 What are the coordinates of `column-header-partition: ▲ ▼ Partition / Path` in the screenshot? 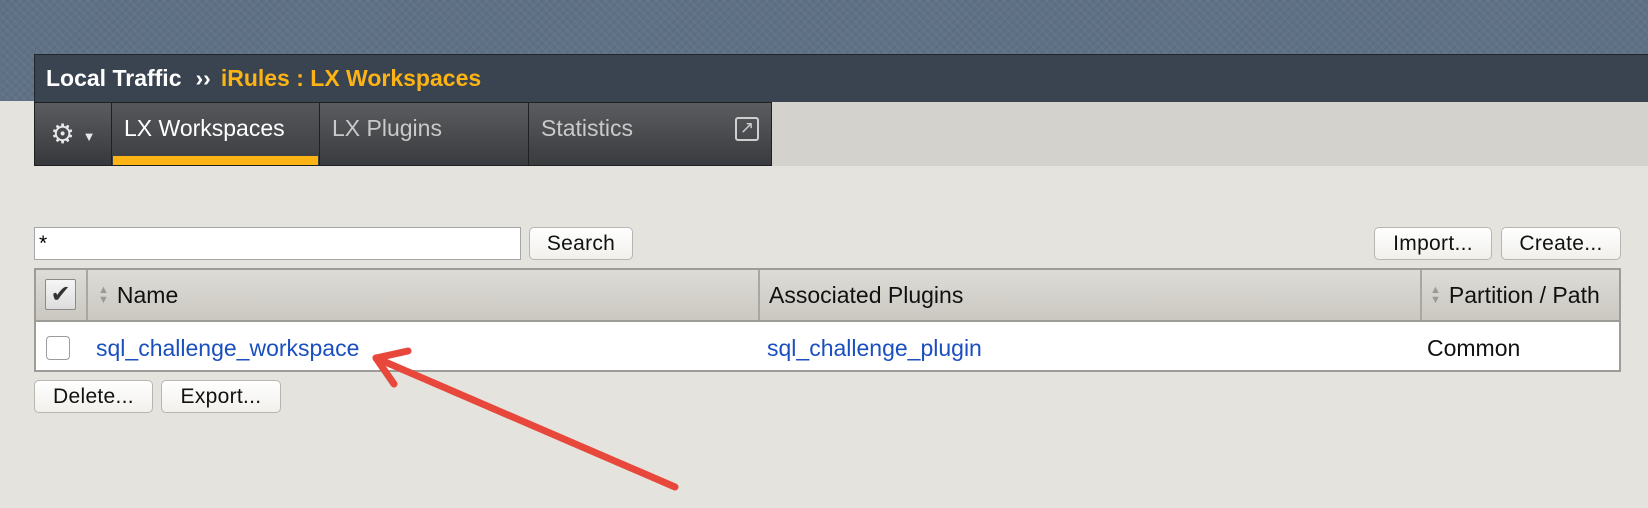 It's located at (1525, 295).